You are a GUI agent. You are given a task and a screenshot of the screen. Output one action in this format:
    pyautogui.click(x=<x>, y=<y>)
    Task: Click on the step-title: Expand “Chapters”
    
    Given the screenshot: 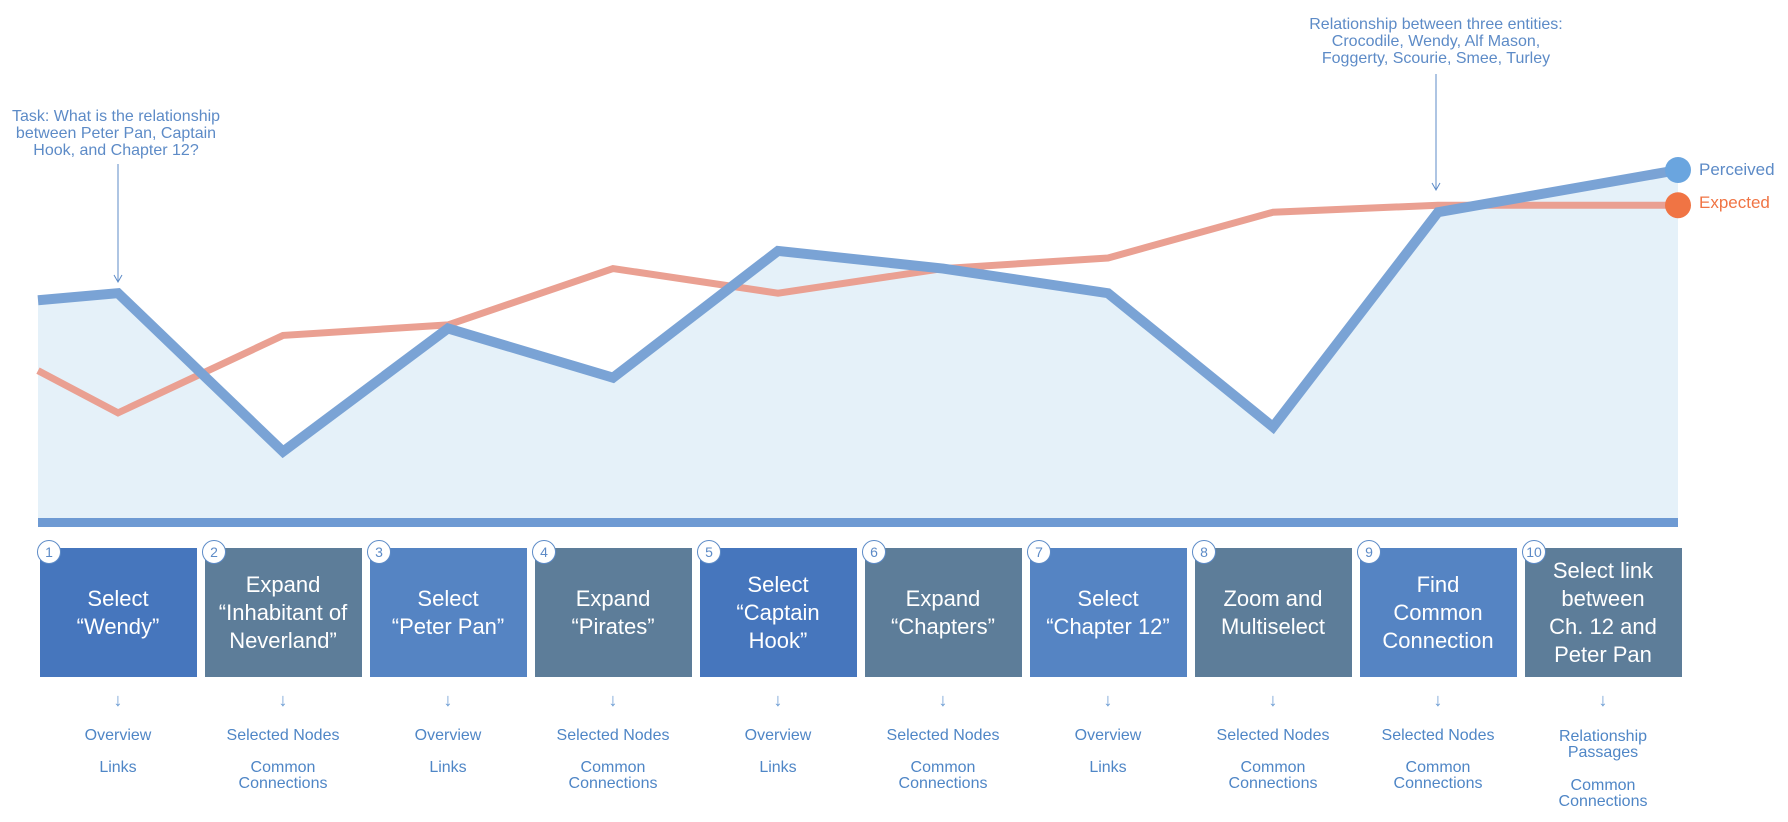 What is the action you would take?
    pyautogui.click(x=943, y=612)
    